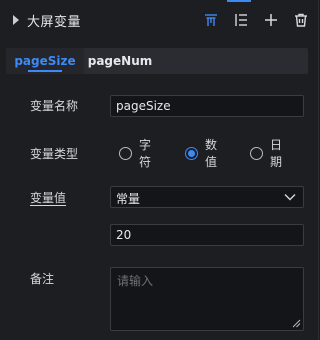 This screenshot has width=320, height=340. What do you see at coordinates (266, 153) in the screenshot?
I see `radio-date: 日期` at bounding box center [266, 153].